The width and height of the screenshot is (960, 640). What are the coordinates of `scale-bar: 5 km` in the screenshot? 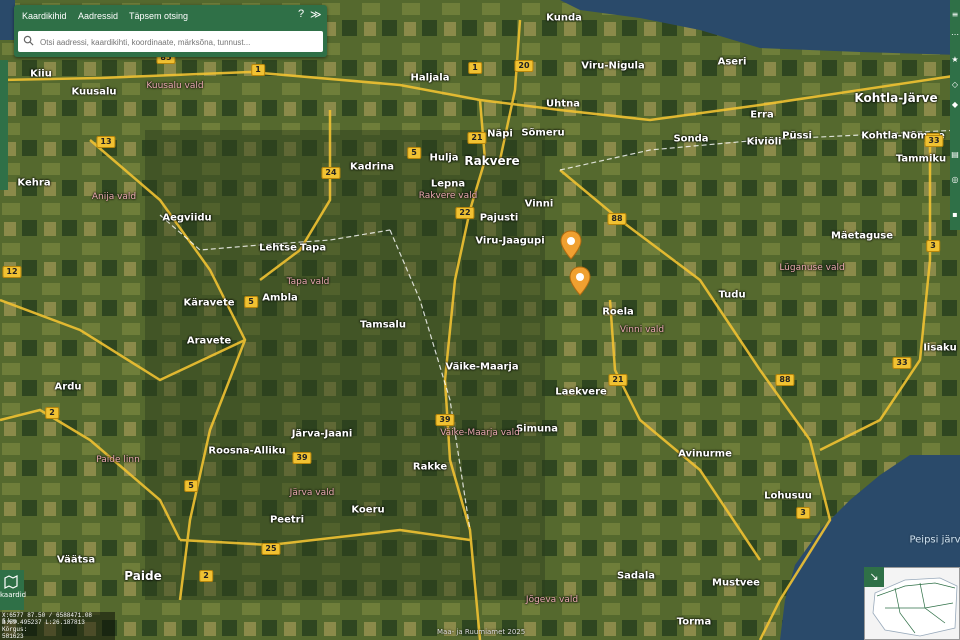 It's located at (10, 621).